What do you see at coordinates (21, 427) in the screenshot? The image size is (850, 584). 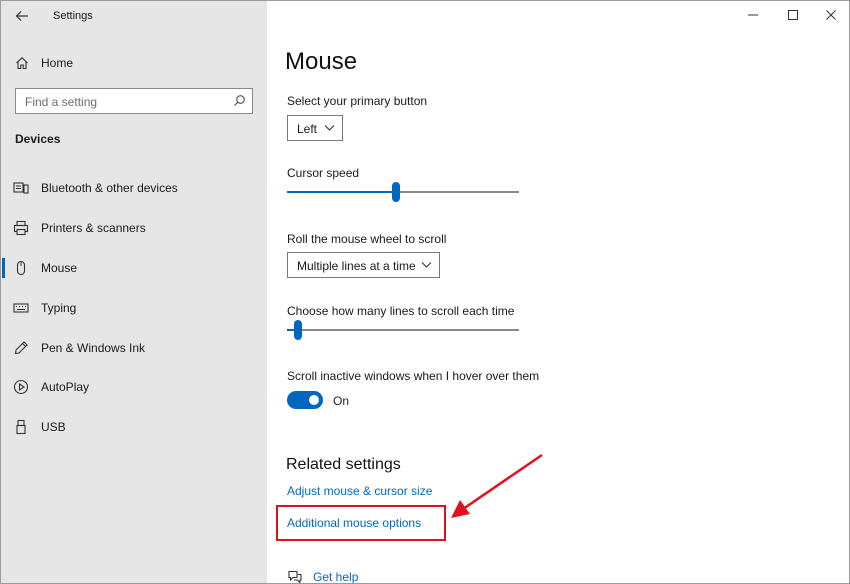 I see `usb-icon` at bounding box center [21, 427].